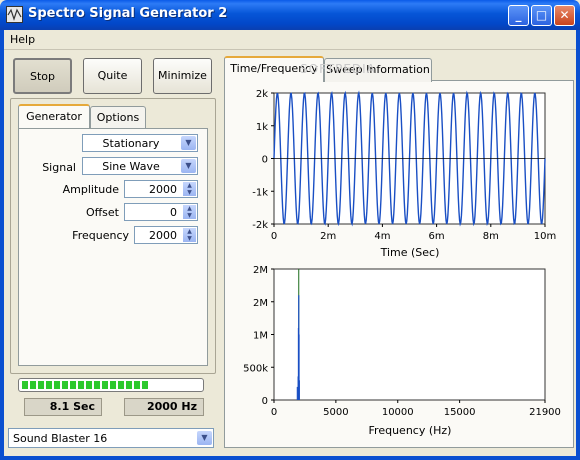 This screenshot has width=580, height=460. Describe the element at coordinates (161, 212) in the screenshot. I see `offset-field: 0 ▲ ▼` at that location.